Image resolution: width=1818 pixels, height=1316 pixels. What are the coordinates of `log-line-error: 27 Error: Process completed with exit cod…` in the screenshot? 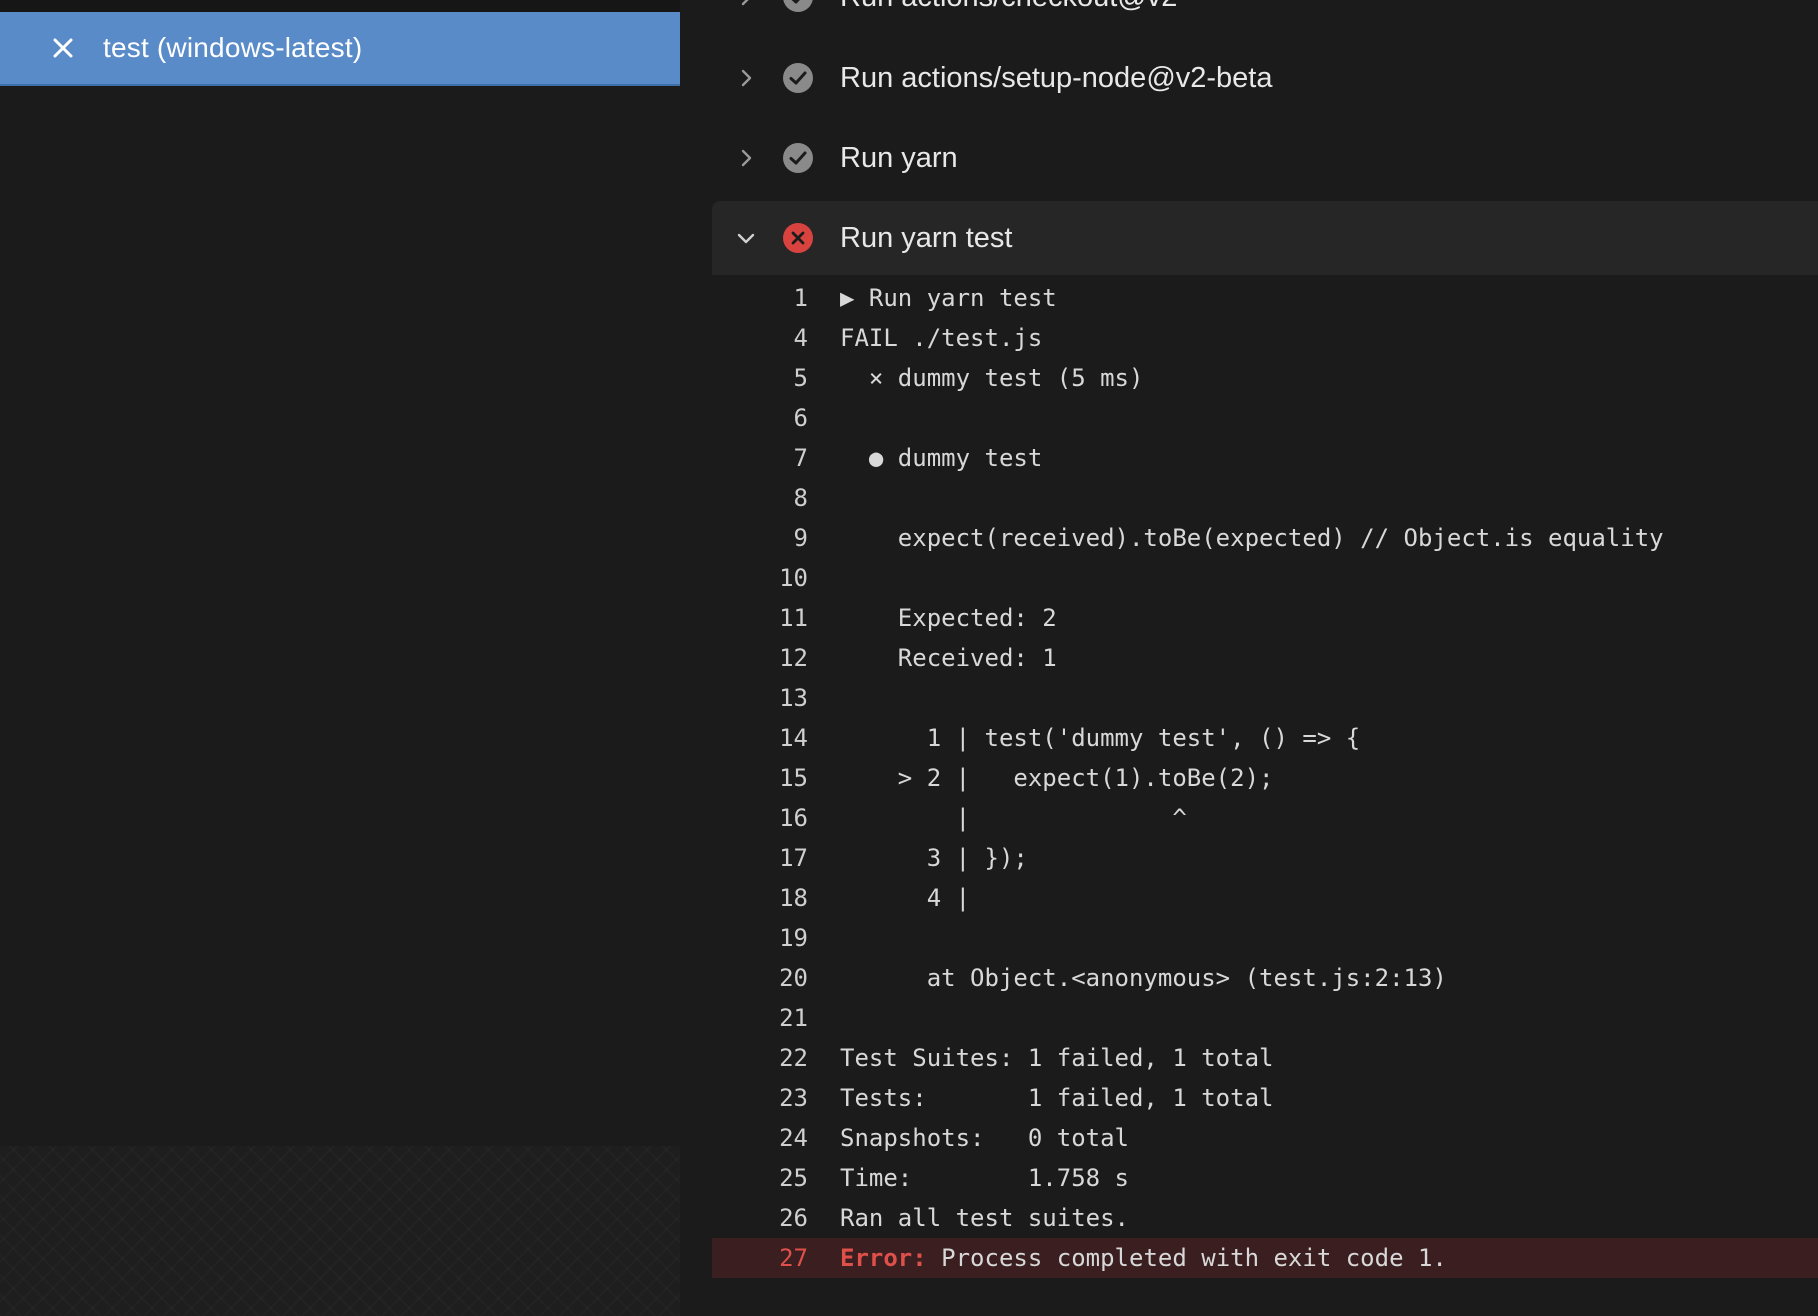 It's located at (1265, 1258).